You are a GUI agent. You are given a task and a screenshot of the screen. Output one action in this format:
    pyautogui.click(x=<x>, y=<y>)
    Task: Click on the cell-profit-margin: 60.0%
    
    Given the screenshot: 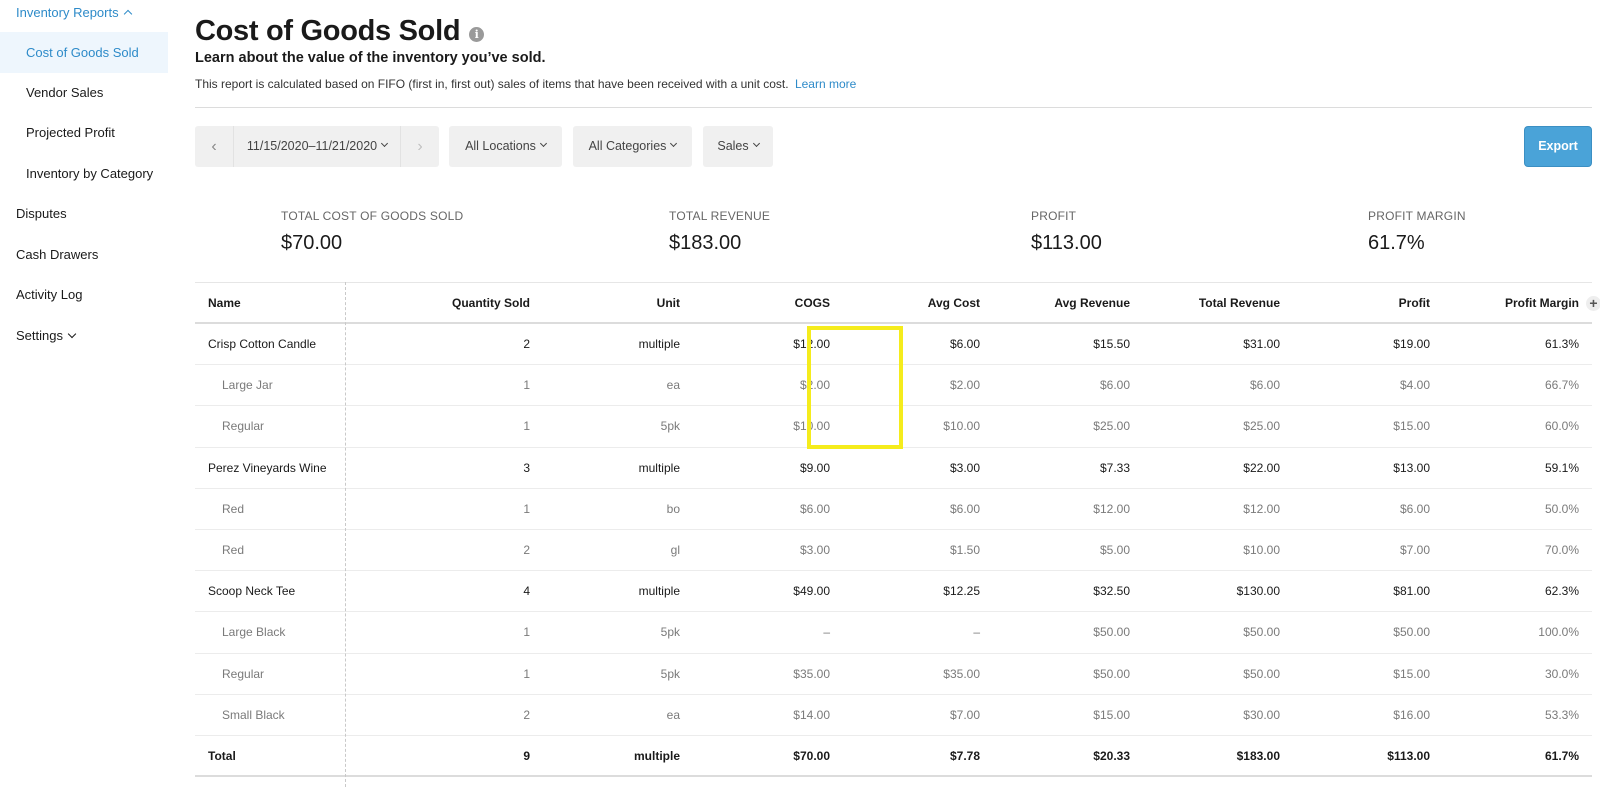 What is the action you would take?
    pyautogui.click(x=1561, y=426)
    